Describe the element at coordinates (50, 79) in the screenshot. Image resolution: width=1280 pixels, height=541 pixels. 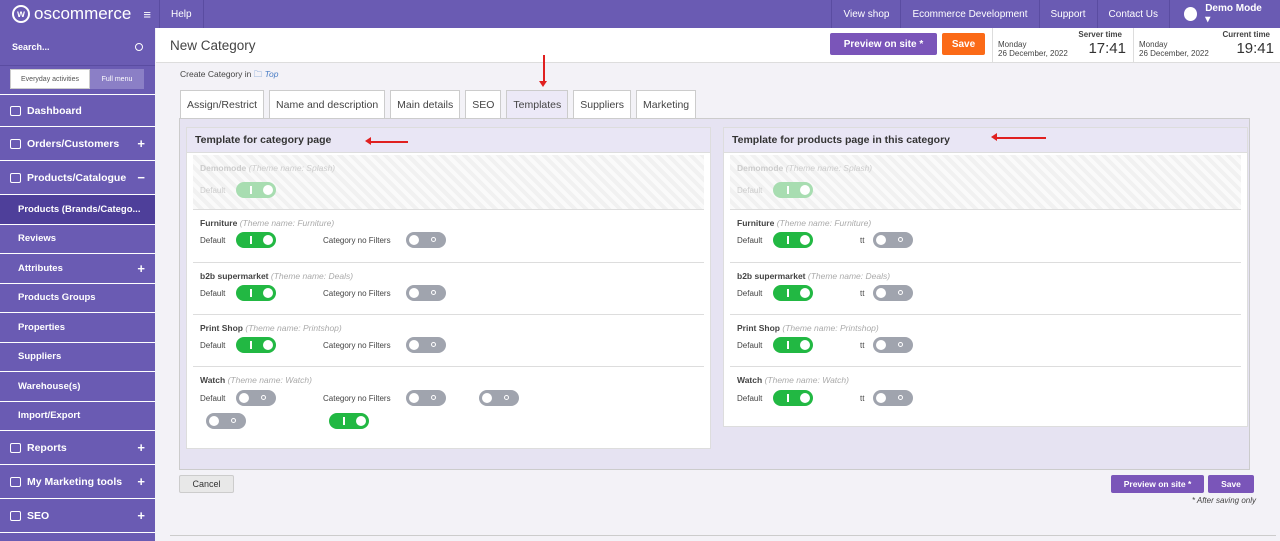
I see `everyday-activities-button: Everyday activities` at that location.